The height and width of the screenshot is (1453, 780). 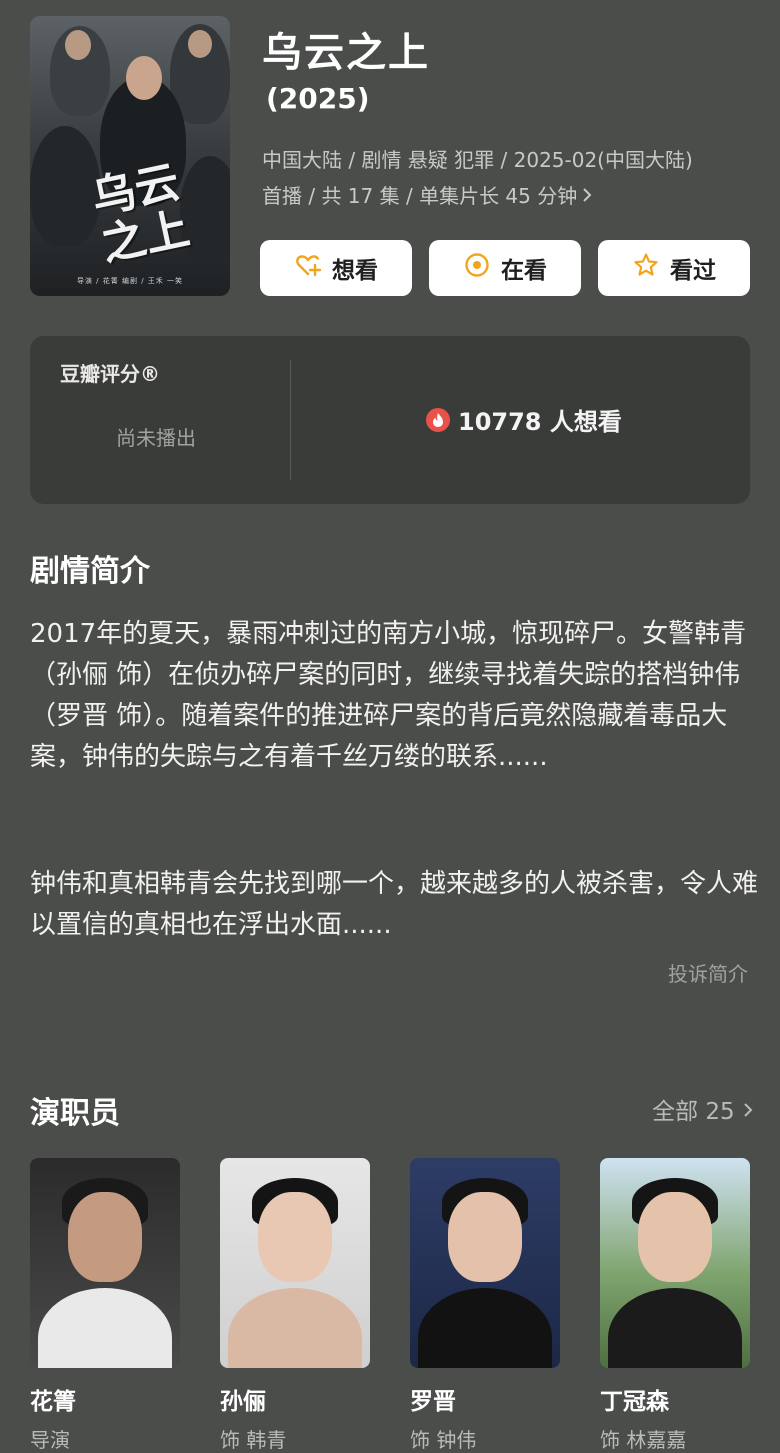 I want to click on poster-credits: 导演 / 花箐 编剧 / 王禾 一笑, so click(x=130, y=281).